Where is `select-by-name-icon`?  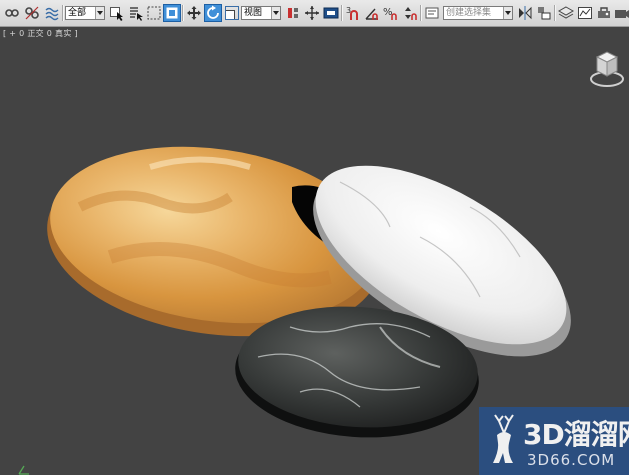
select-by-name-icon is located at coordinates (136, 13).